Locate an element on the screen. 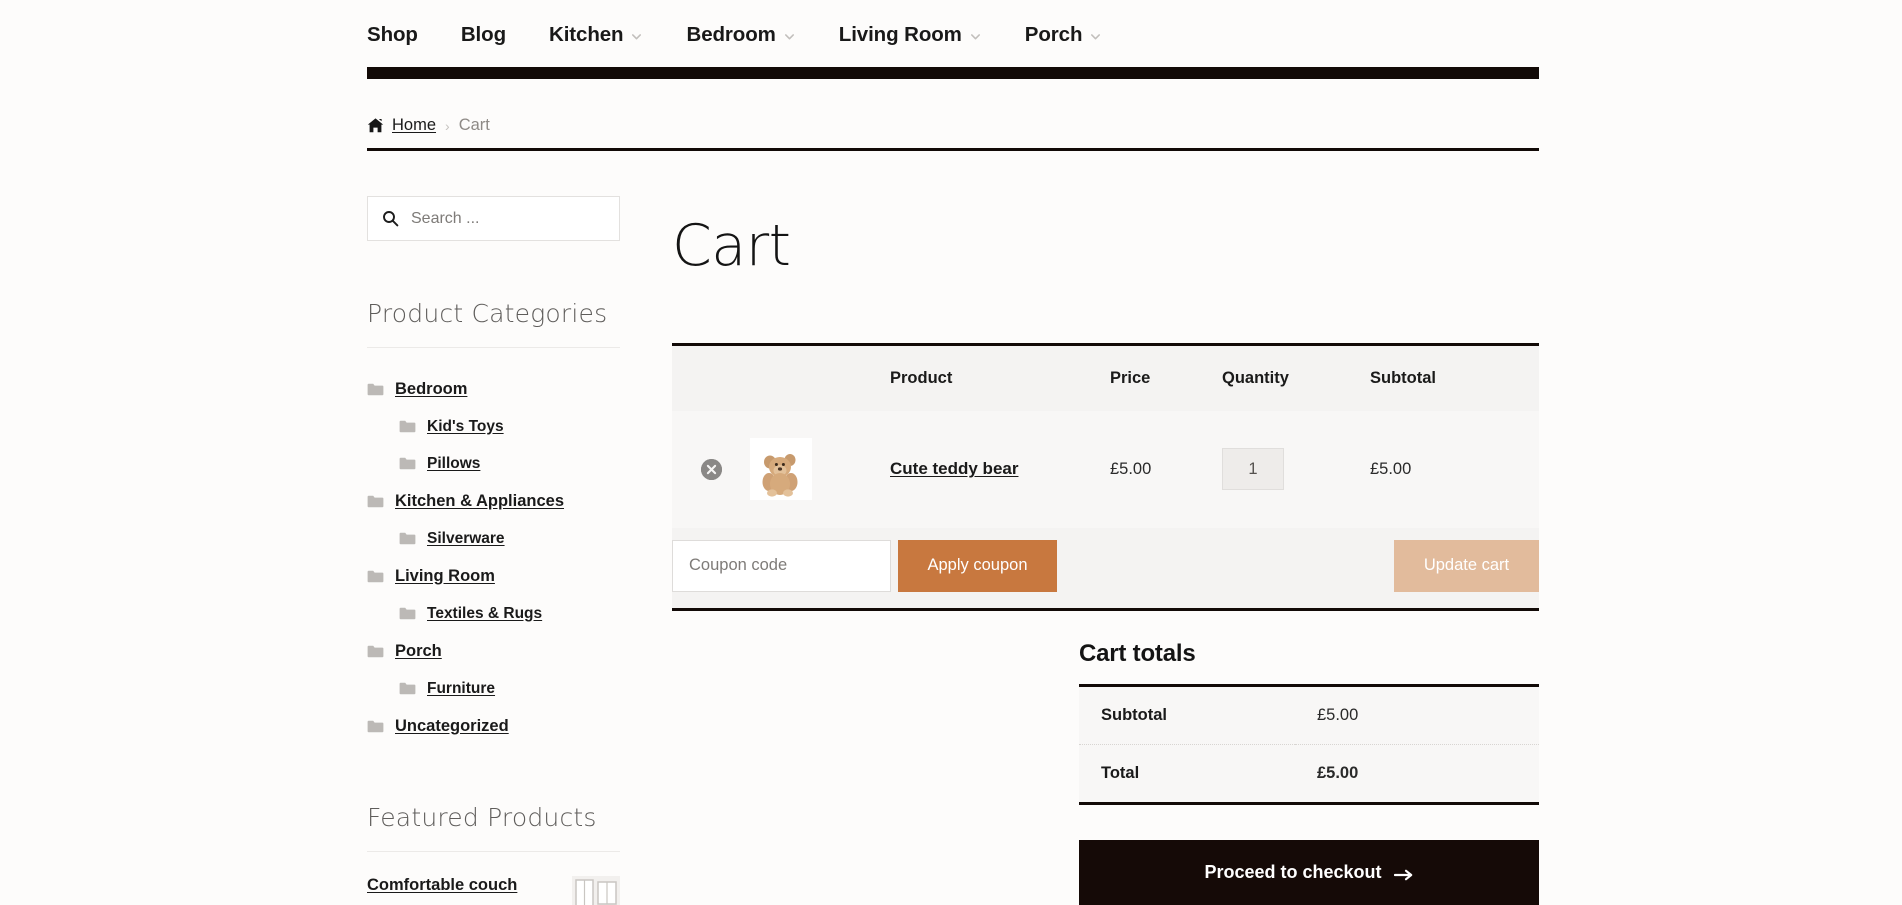 The image size is (1902, 905). category-item-porch: Porch is located at coordinates (493, 651).